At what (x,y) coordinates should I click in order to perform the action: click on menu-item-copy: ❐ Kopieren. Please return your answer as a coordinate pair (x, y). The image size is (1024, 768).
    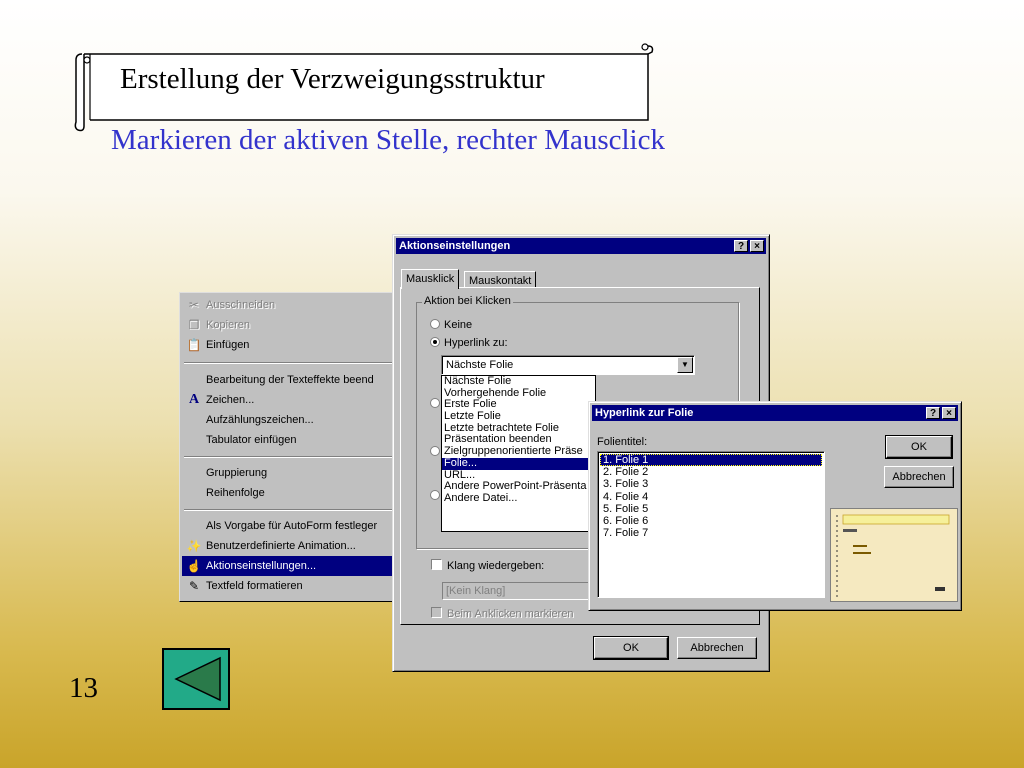
    Looking at the image, I should click on (289, 325).